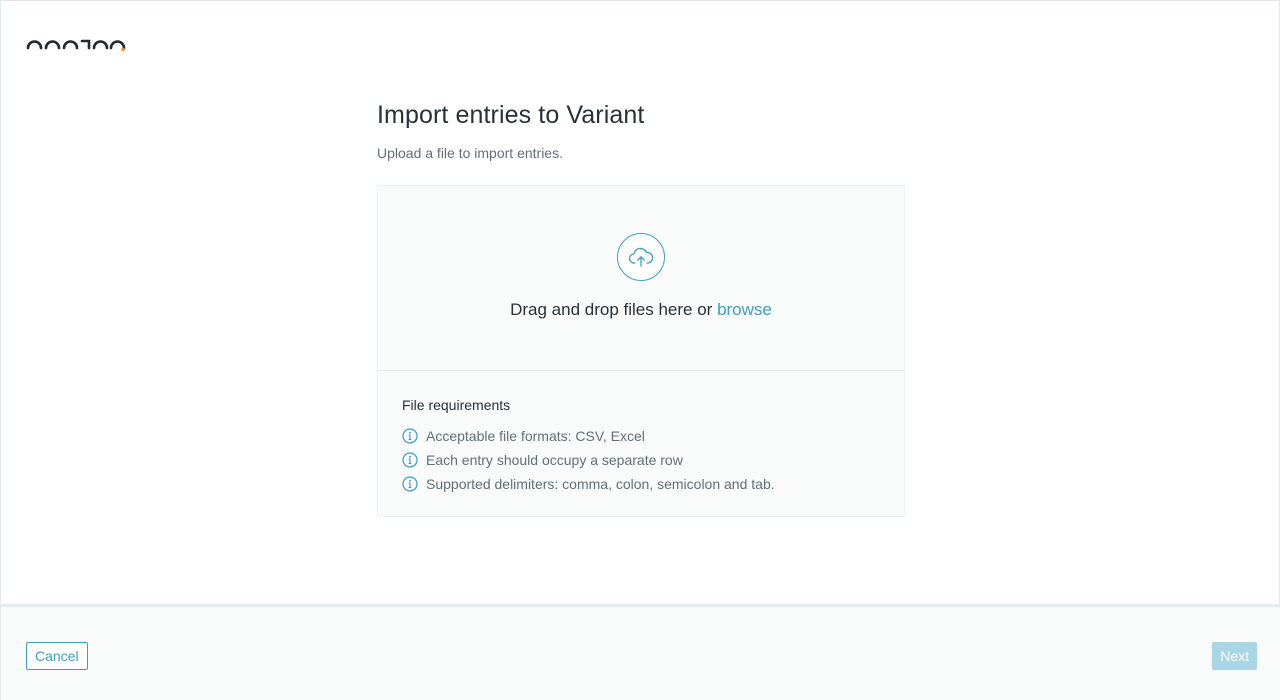  I want to click on requirements-title: File requirements, so click(456, 405).